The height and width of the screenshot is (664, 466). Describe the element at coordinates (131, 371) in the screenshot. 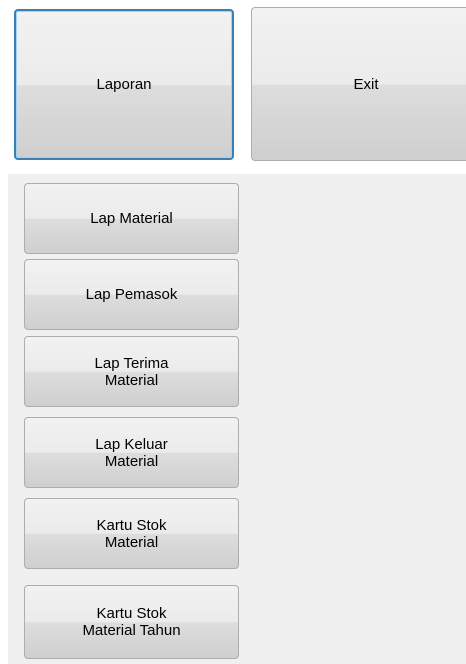

I see `lap-terima-material-button: Lap Terima Material` at that location.